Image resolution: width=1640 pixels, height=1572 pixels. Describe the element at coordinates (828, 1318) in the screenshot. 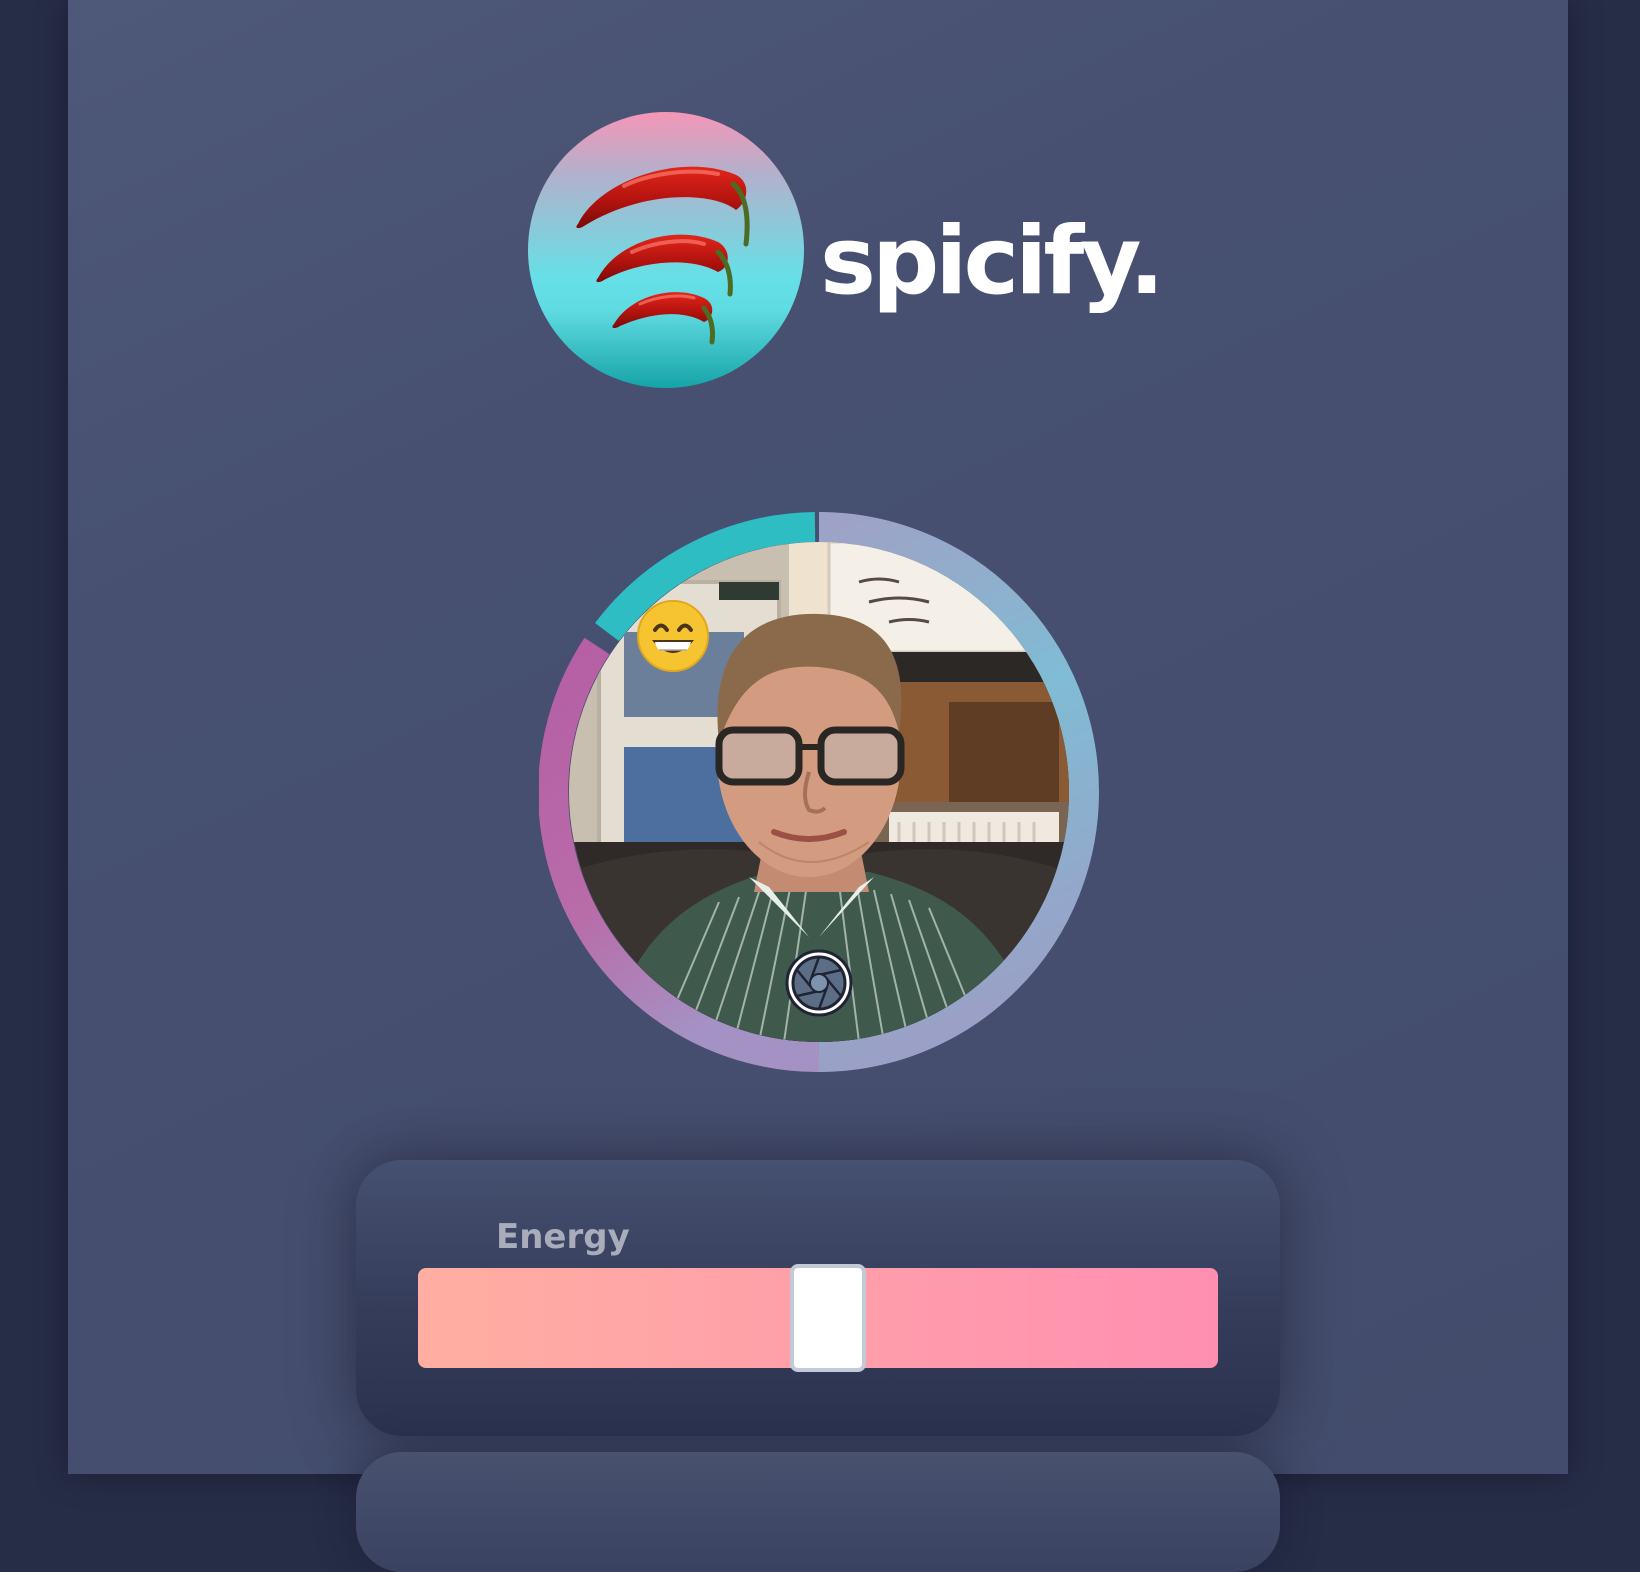

I see `energy-slider-thumb` at that location.